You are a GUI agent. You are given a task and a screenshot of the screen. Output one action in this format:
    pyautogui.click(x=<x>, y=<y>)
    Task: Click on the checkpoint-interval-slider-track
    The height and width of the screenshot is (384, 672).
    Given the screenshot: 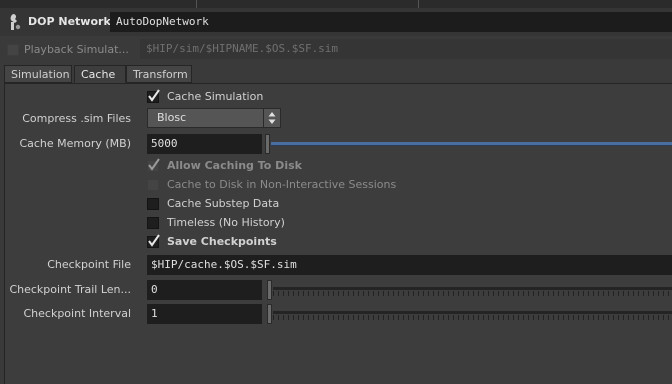 What is the action you would take?
    pyautogui.click(x=472, y=312)
    